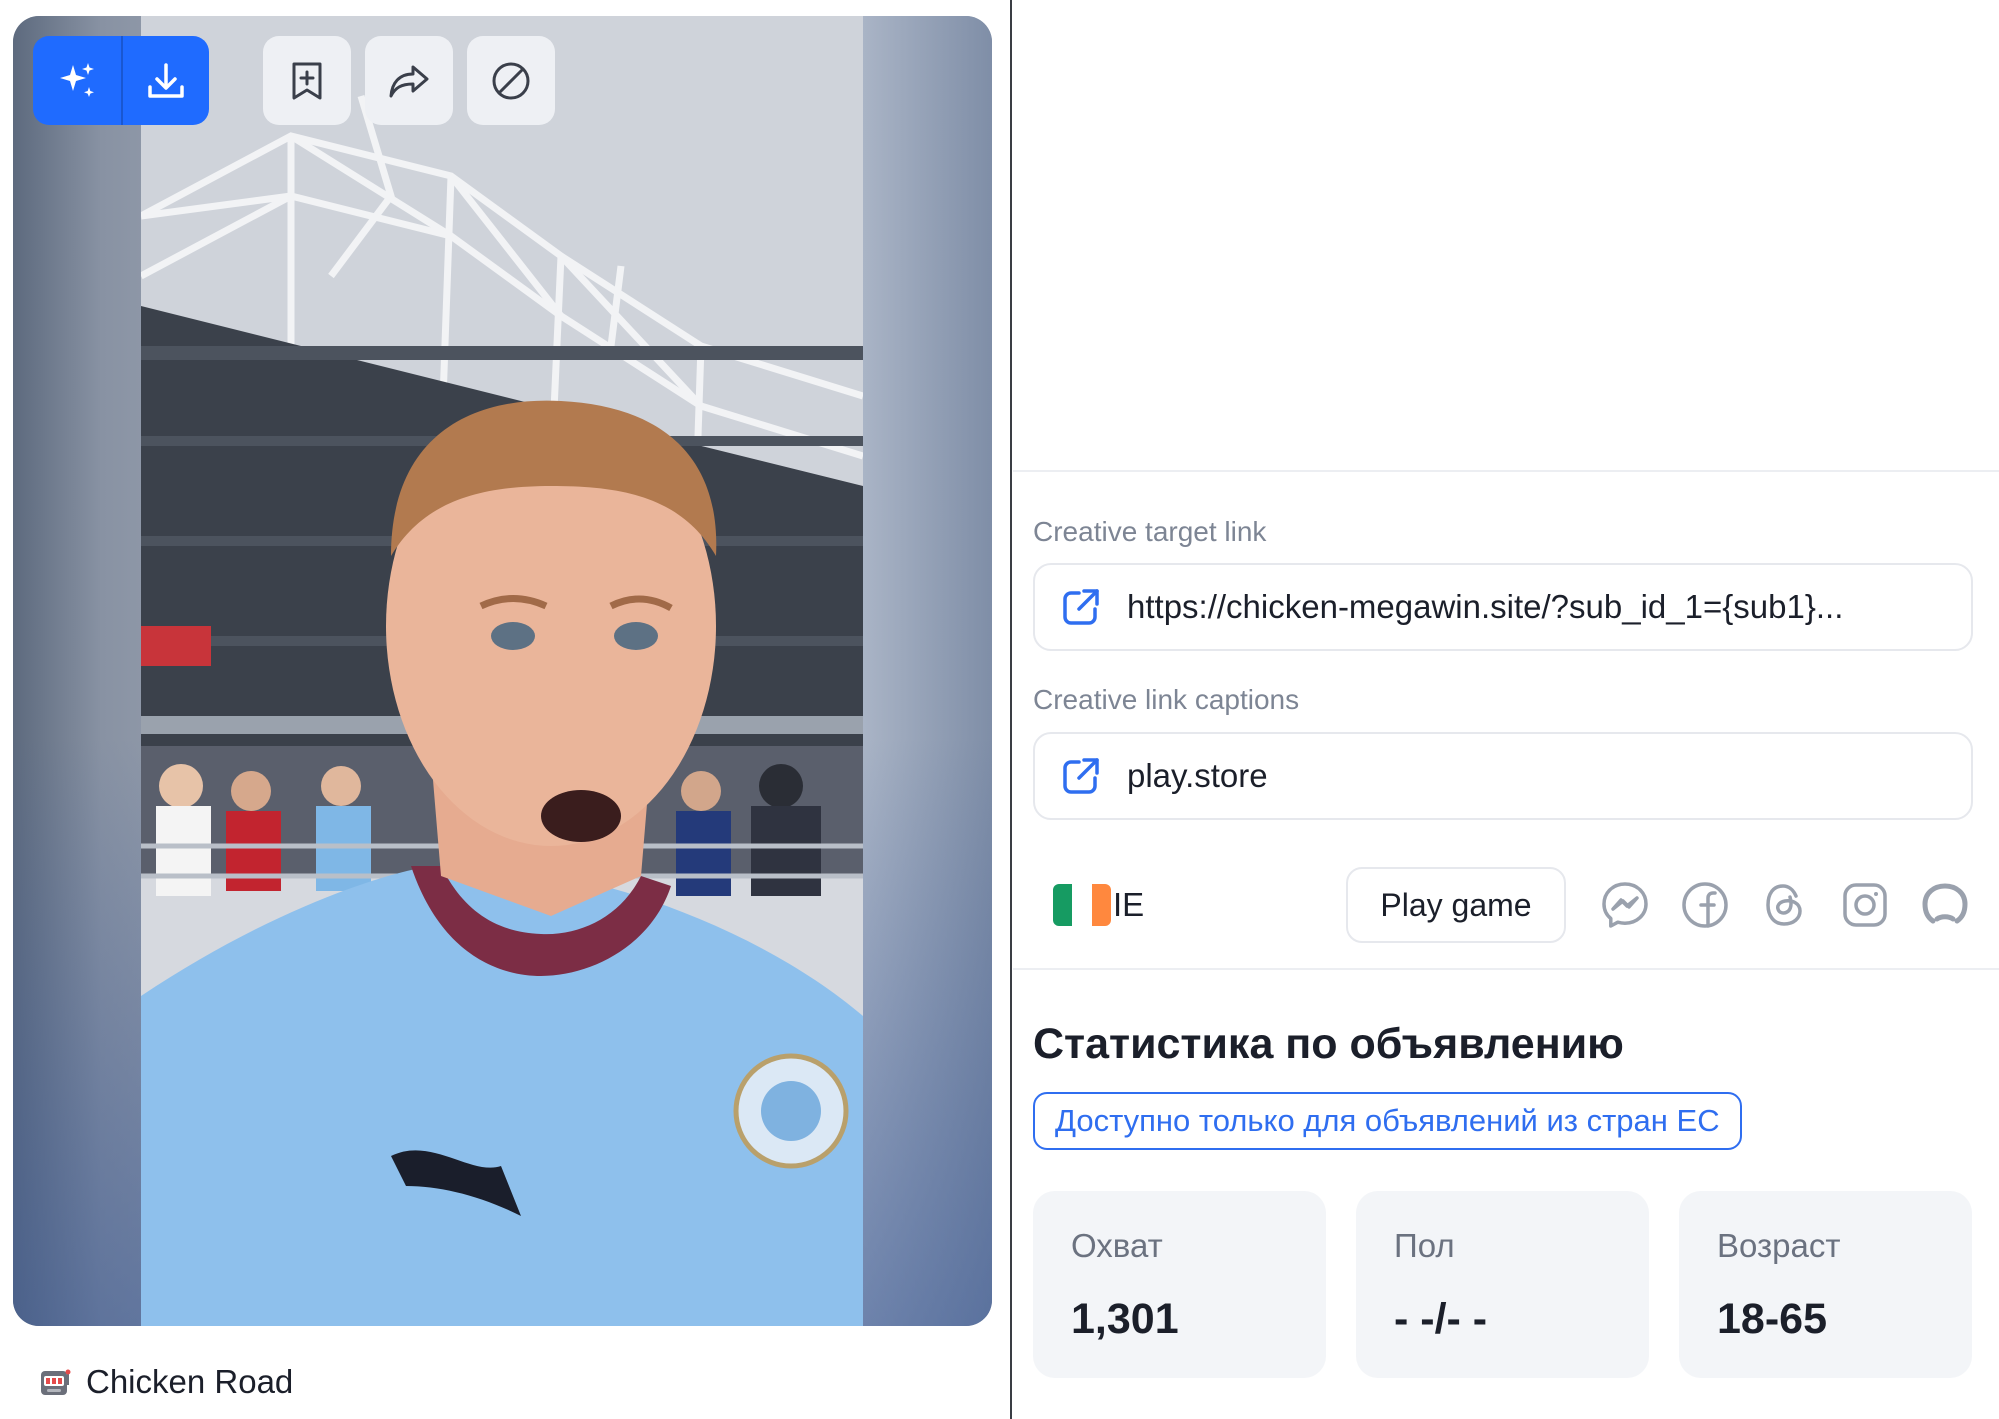 Image resolution: width=1999 pixels, height=1419 pixels. What do you see at coordinates (1424, 1245) in the screenshot?
I see `stat-label: Пол` at bounding box center [1424, 1245].